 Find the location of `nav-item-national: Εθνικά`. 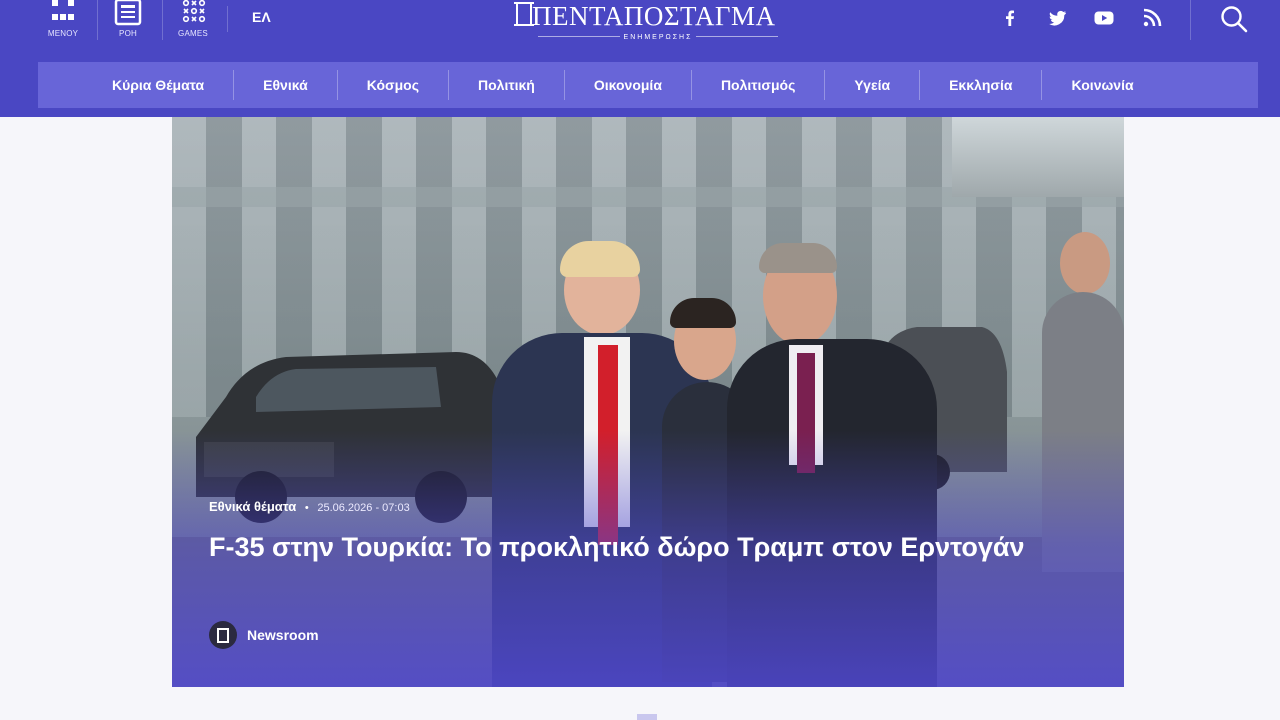

nav-item-national: Εθνικά is located at coordinates (286, 85).